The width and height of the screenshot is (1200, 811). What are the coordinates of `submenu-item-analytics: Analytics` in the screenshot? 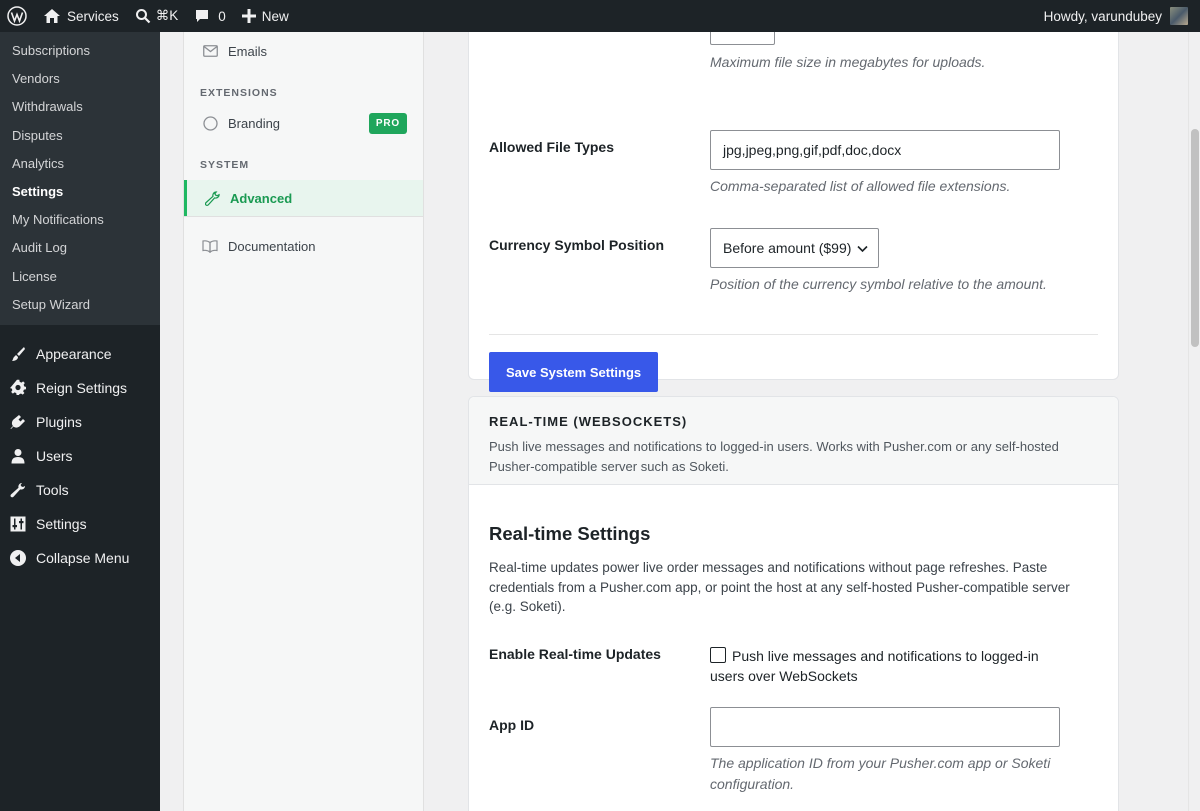 It's located at (80, 164).